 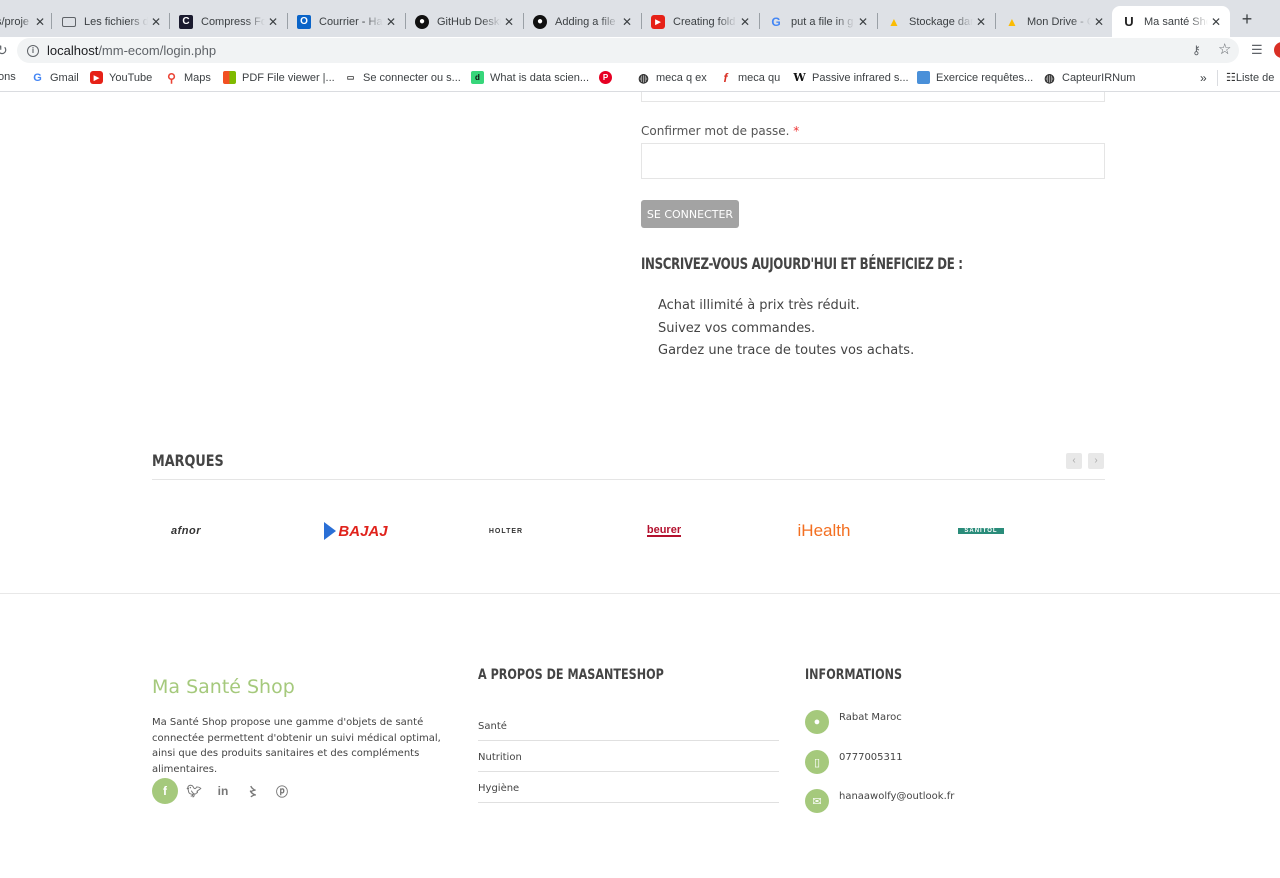 I want to click on reload-icon: ↻, so click(x=4, y=50).